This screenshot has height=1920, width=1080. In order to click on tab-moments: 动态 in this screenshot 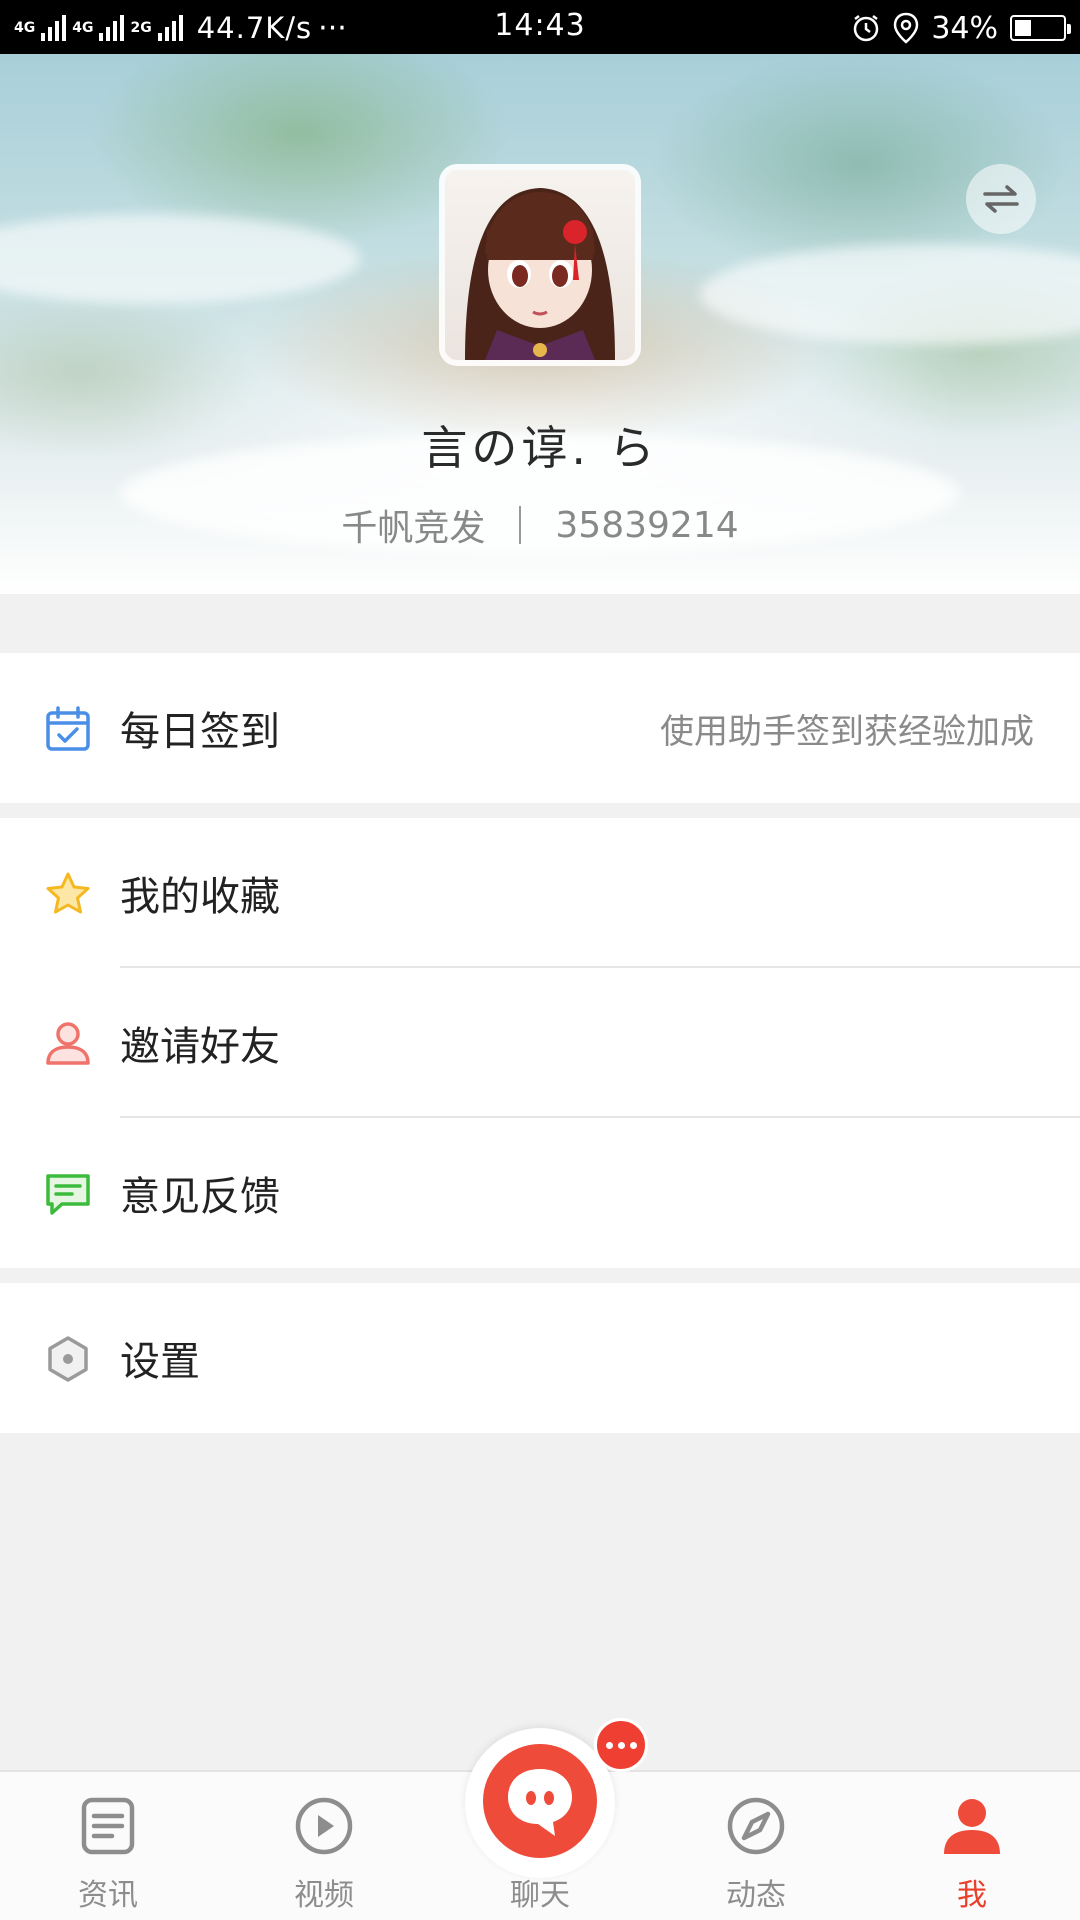, I will do `click(756, 1846)`.